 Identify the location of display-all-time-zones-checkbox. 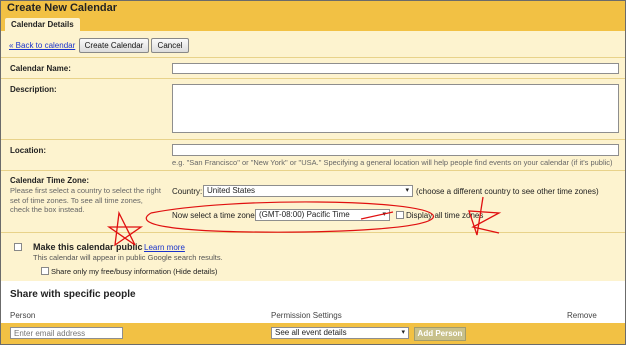
(400, 215).